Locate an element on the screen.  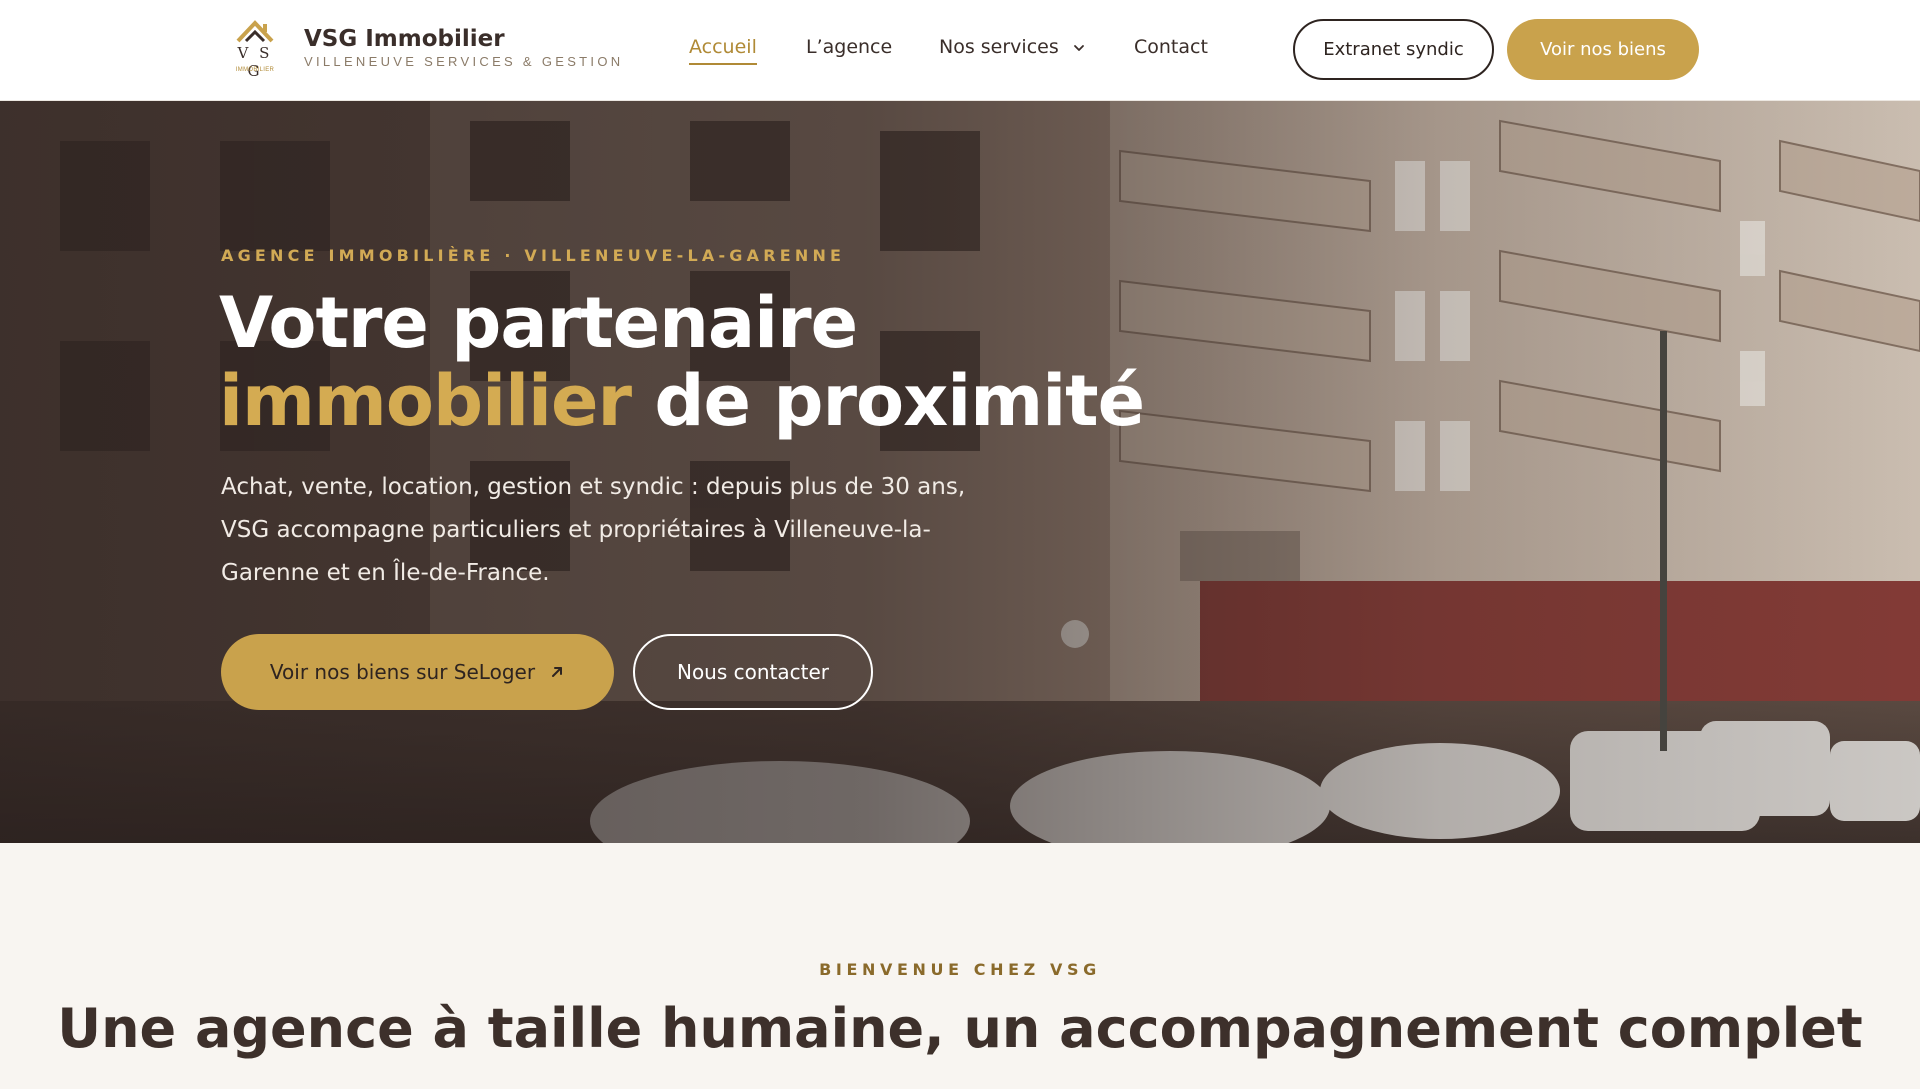
nav-item-services: Nos services is located at coordinates (1013, 47).